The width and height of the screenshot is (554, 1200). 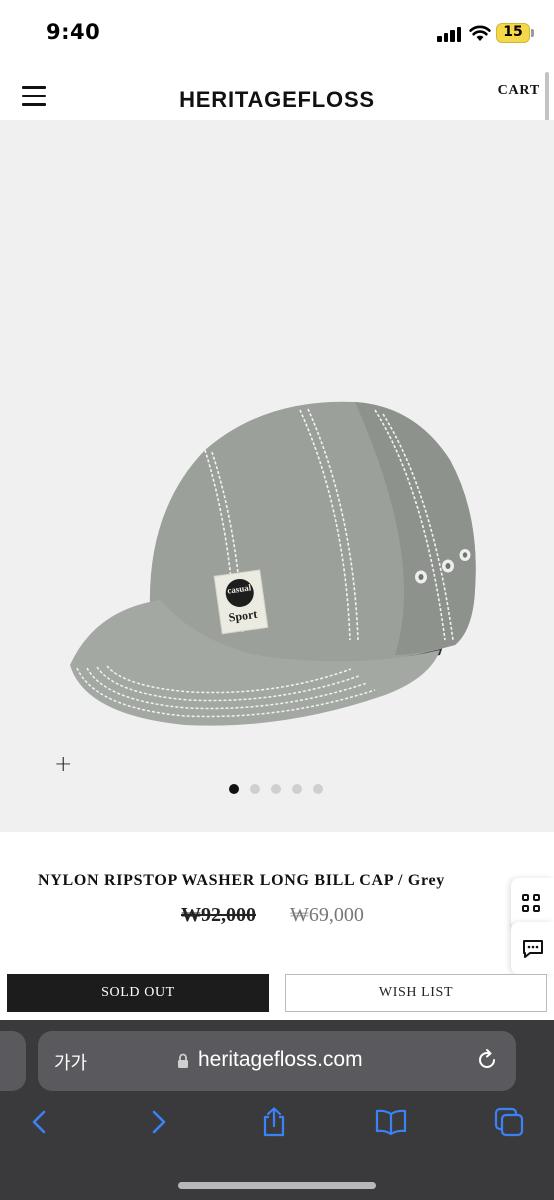 What do you see at coordinates (138, 993) in the screenshot?
I see `sold-out-button: SOLD OUT` at bounding box center [138, 993].